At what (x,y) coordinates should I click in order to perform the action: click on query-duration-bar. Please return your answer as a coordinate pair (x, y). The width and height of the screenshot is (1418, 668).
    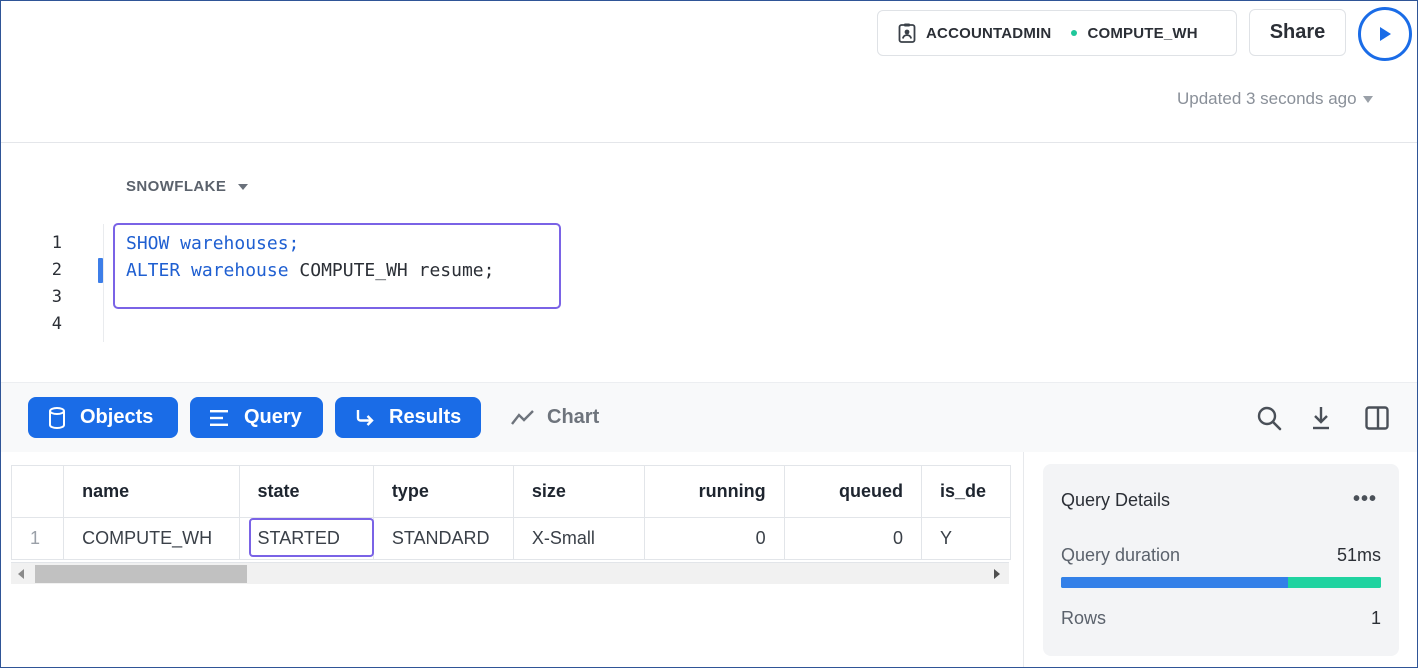
    Looking at the image, I should click on (1221, 582).